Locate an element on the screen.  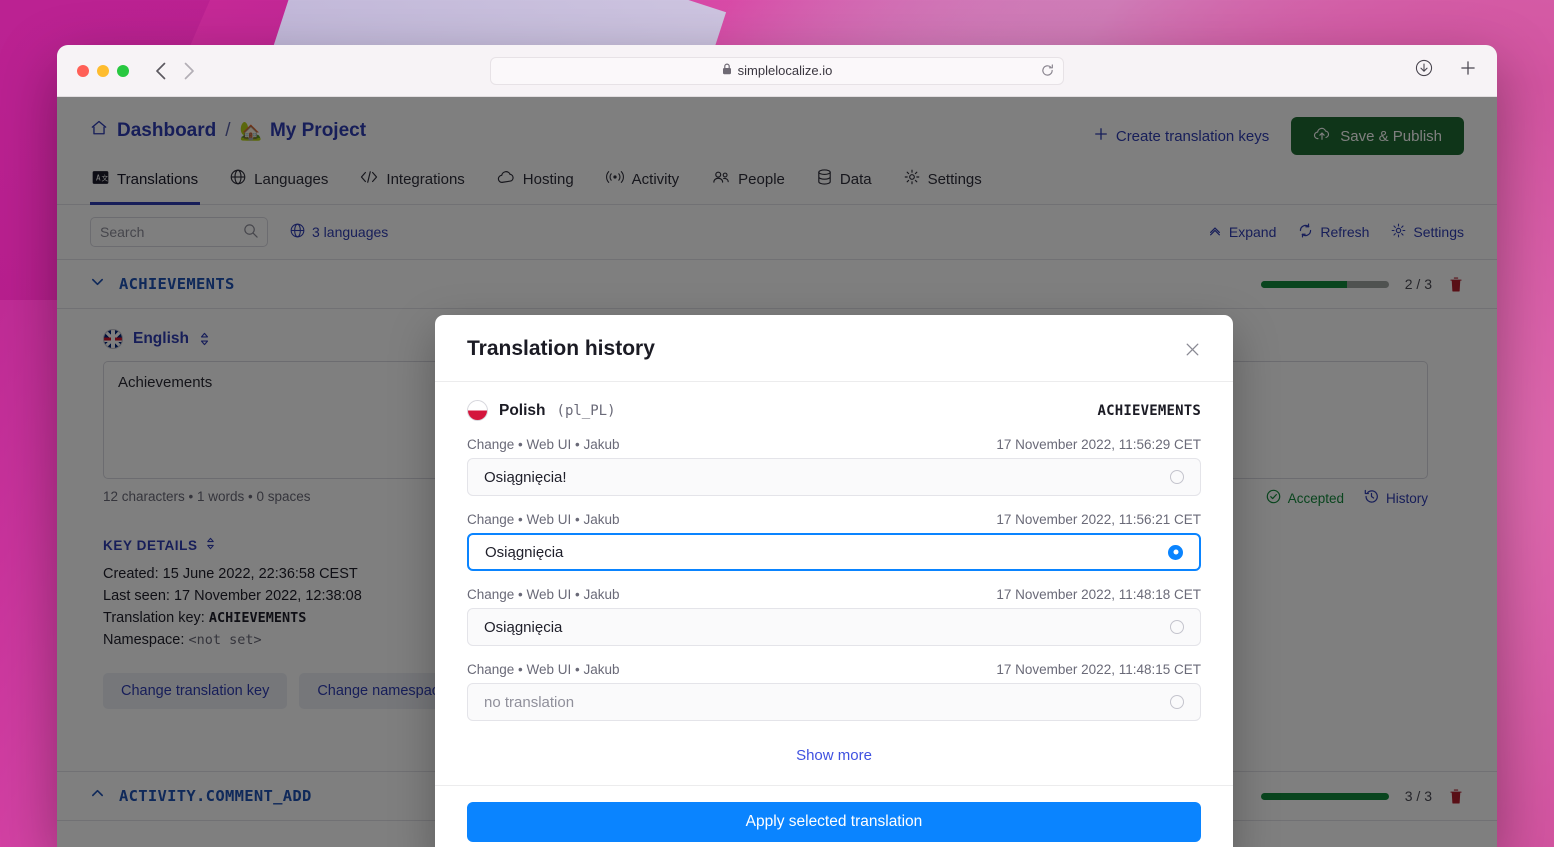
history-option-2: Osiągnięcia is located at coordinates (834, 552).